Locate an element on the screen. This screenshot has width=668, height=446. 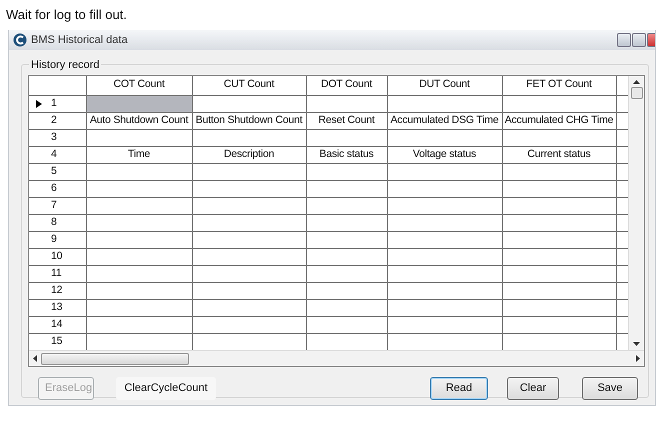
row-number: 2 is located at coordinates (54, 120).